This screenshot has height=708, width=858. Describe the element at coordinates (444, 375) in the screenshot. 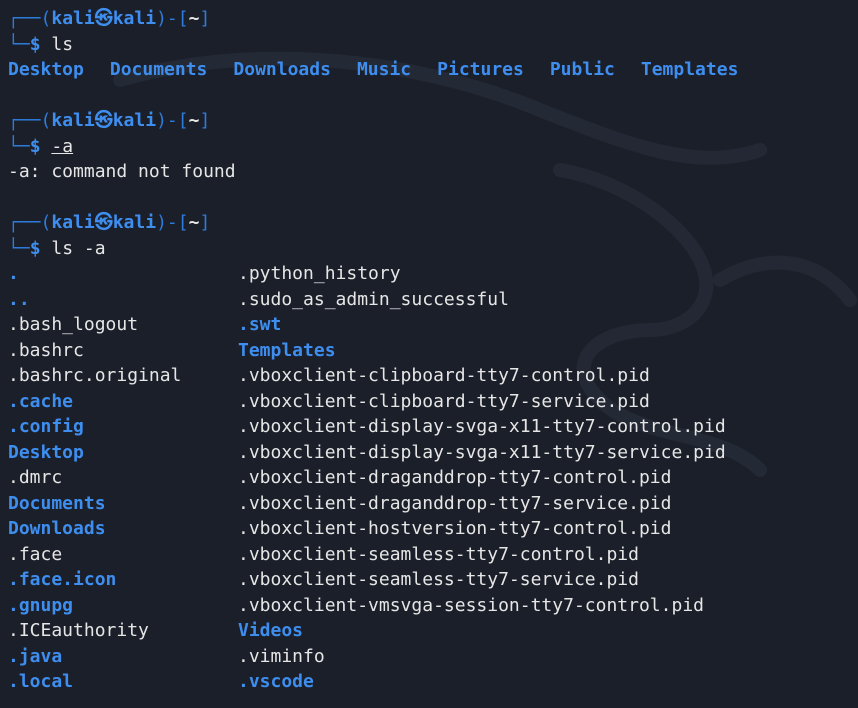

I see `file-entry: .vboxclient-clipboard-tty7-control.pid` at that location.